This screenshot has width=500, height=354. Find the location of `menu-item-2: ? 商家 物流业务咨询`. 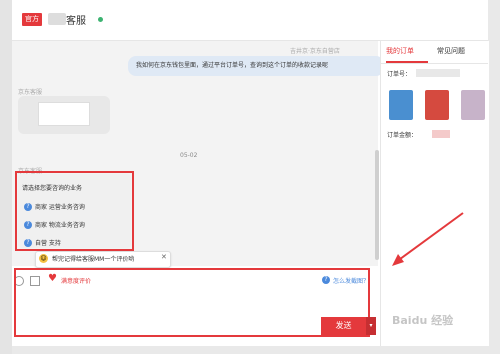

menu-item-2: ? 商家 物流业务咨询 is located at coordinates (54, 224).